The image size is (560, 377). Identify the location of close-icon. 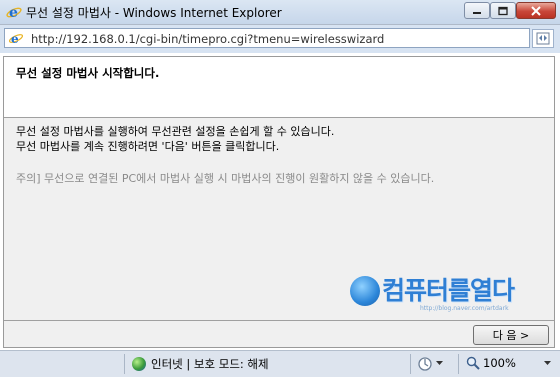
(536, 10).